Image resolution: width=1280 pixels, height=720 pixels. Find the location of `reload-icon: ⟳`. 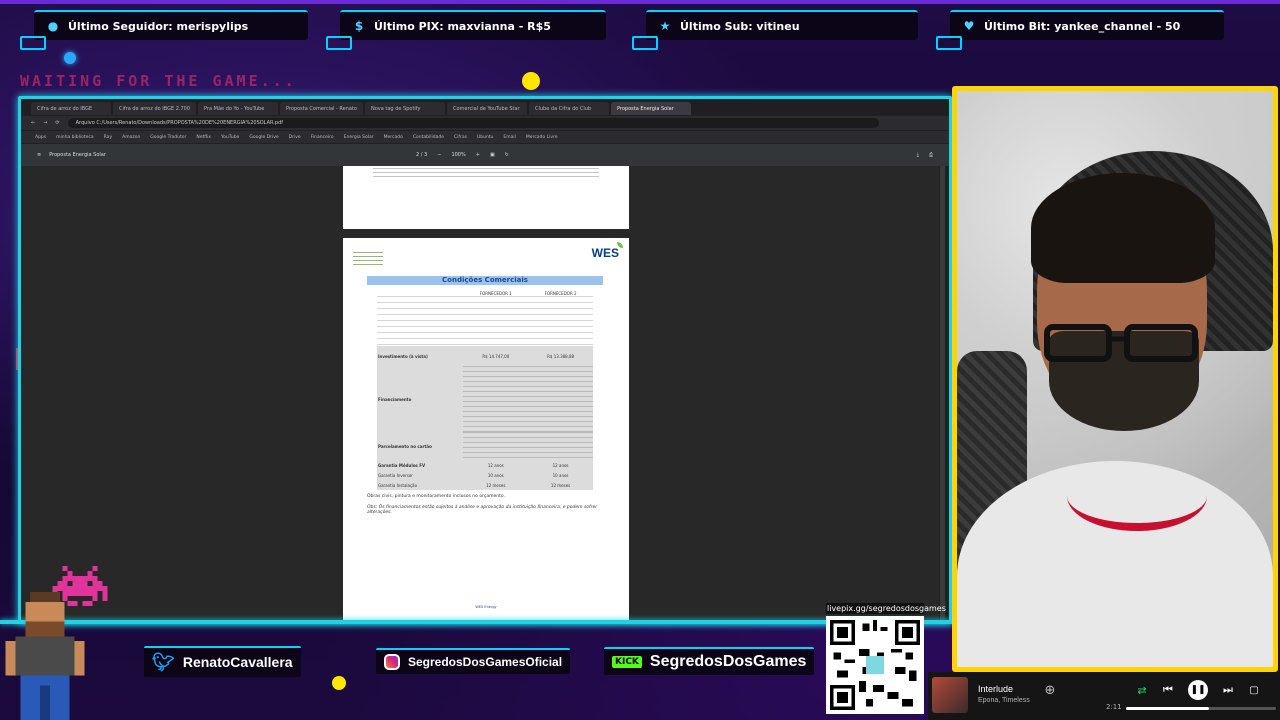

reload-icon: ⟳ is located at coordinates (57, 123).